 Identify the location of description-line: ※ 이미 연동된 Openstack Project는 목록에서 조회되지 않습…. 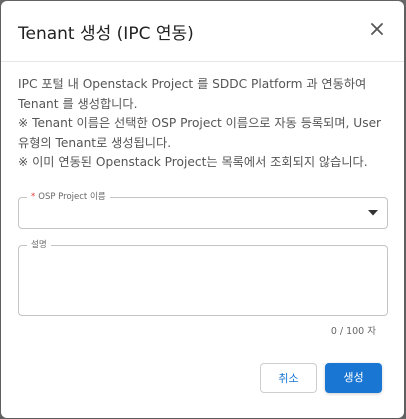
(193, 162).